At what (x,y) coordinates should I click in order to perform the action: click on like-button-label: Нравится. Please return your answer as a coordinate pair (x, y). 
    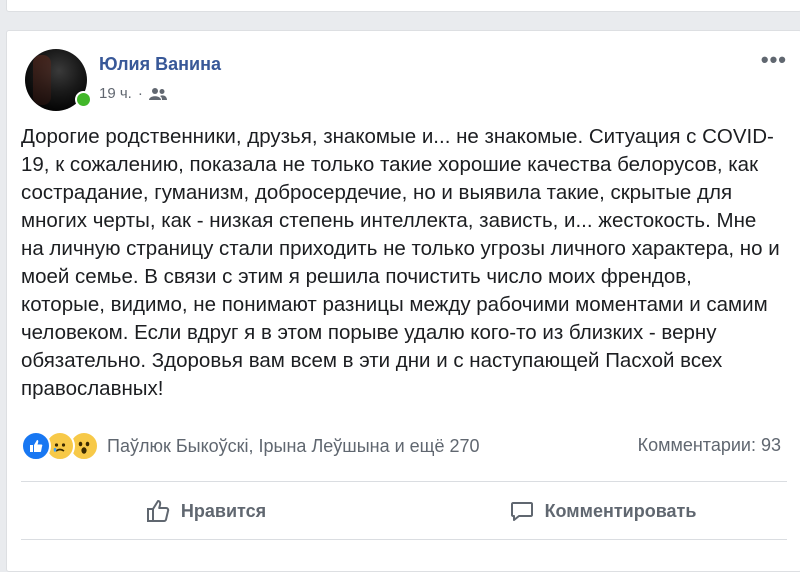
    Looking at the image, I should click on (223, 510).